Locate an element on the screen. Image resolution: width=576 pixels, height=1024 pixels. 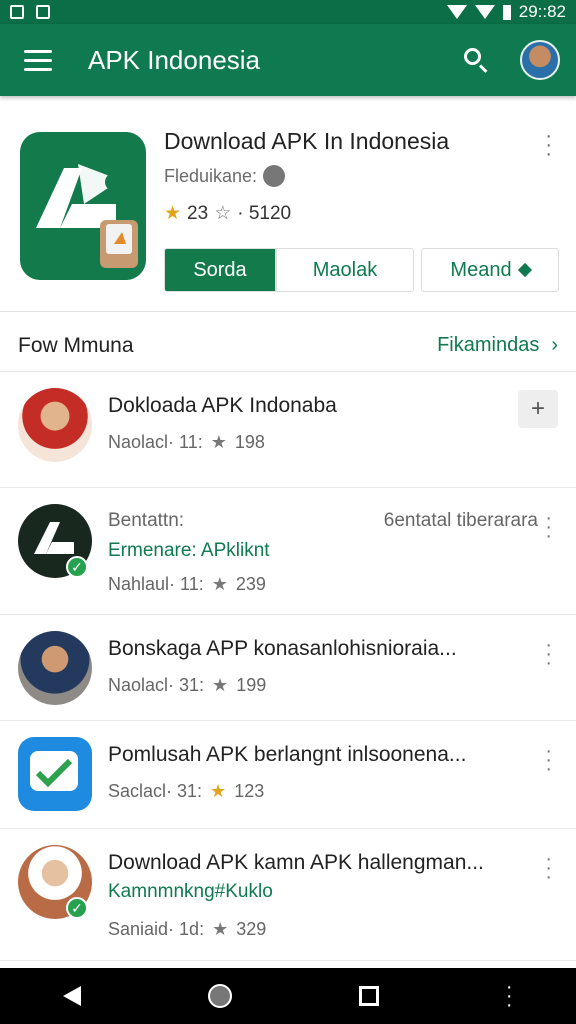
item-rating: 329 is located at coordinates (251, 929).